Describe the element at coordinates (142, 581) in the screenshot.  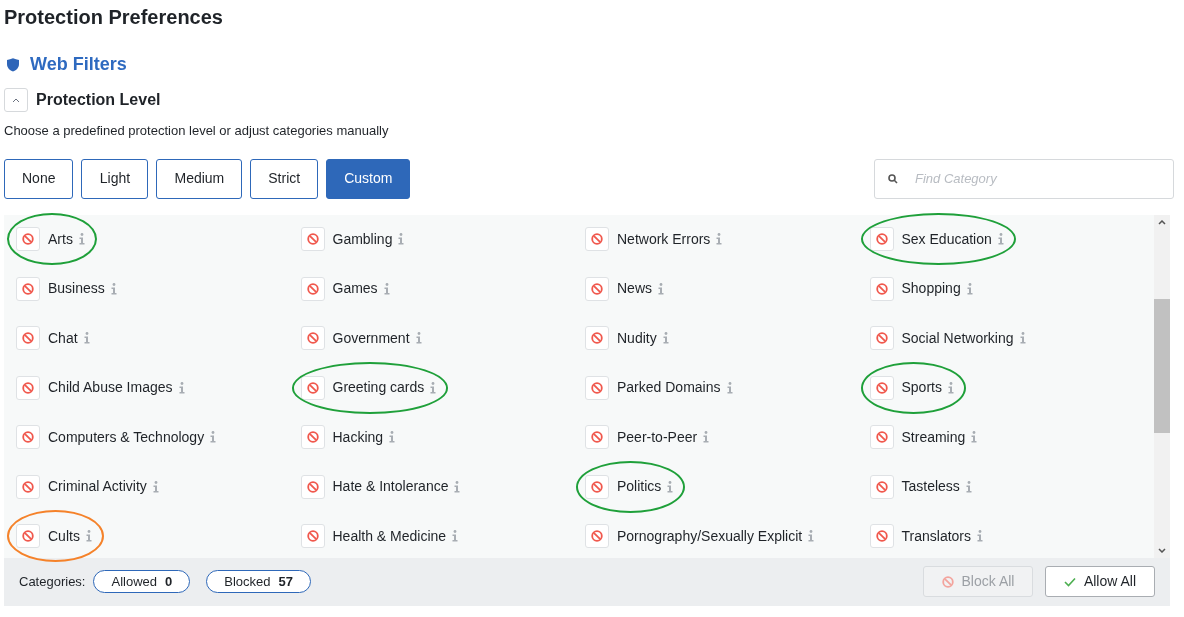
I see `count-pill: Allowed 0` at that location.